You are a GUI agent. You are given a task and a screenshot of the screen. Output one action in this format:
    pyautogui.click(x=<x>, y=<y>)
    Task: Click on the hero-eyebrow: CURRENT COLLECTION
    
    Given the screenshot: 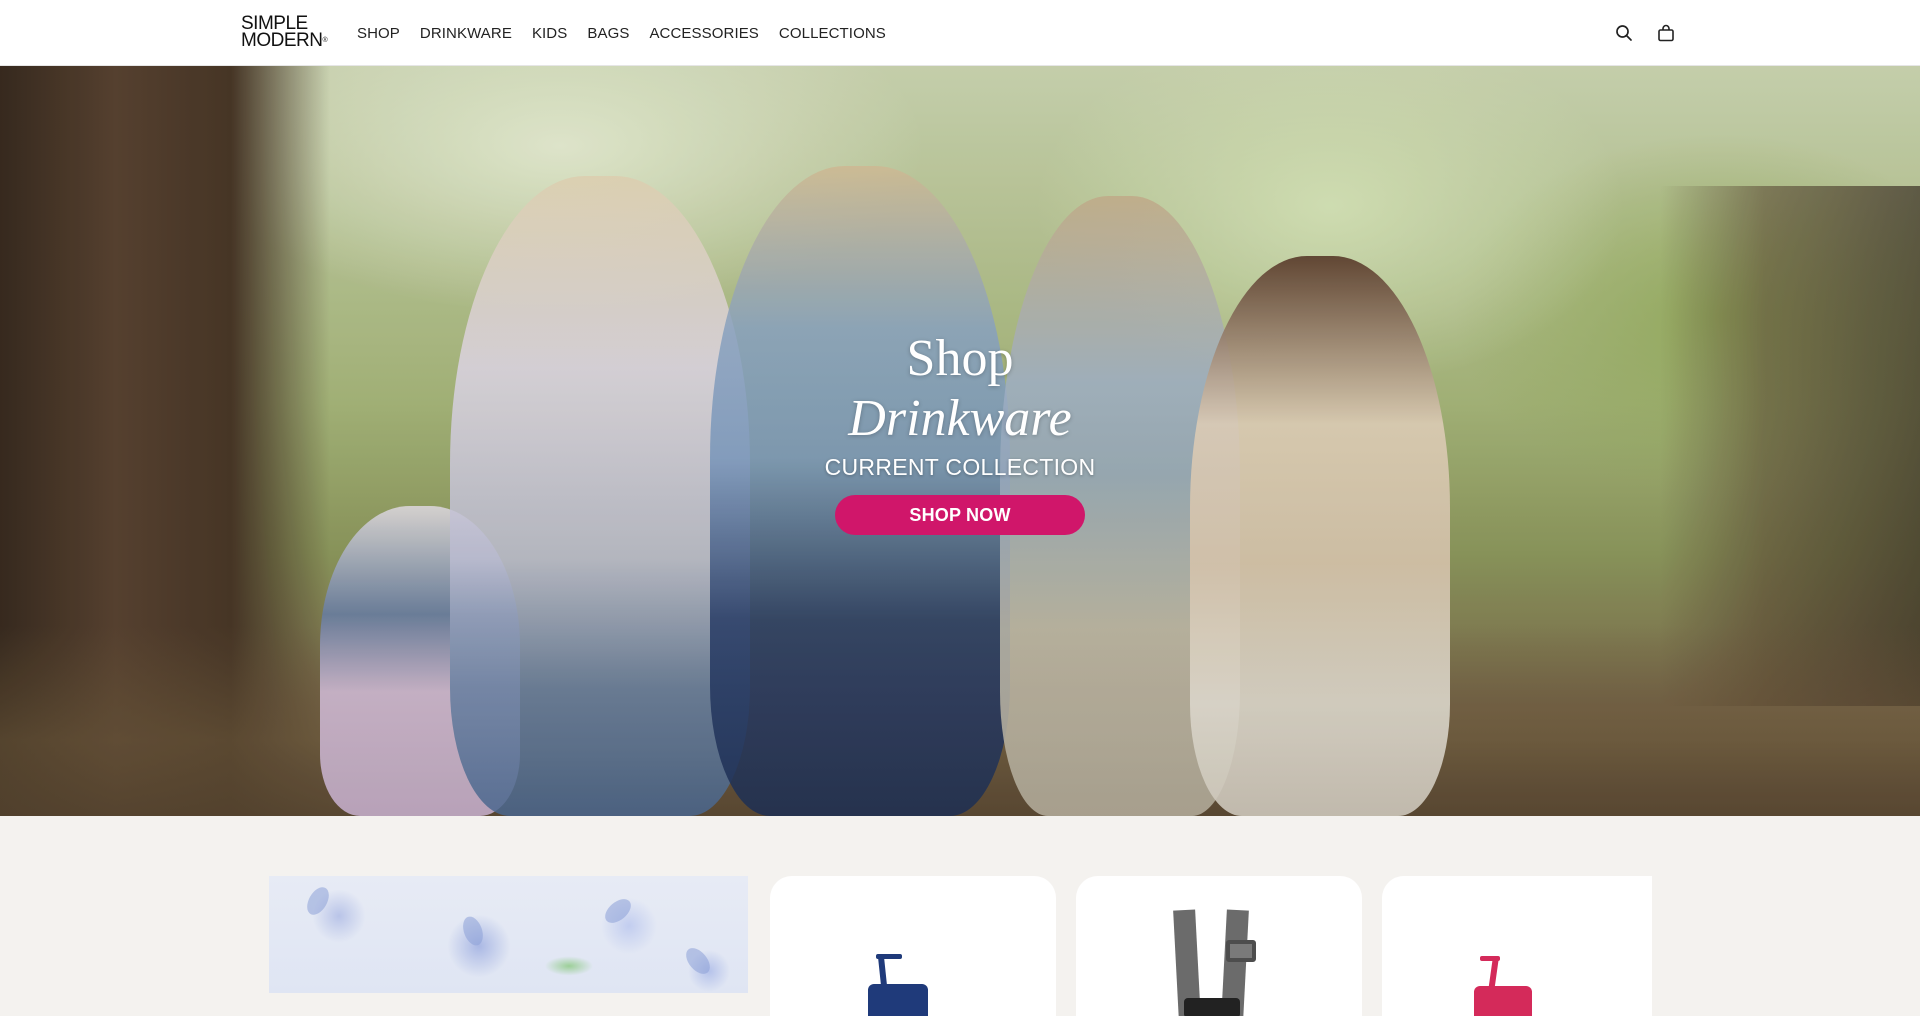 What is the action you would take?
    pyautogui.click(x=960, y=467)
    